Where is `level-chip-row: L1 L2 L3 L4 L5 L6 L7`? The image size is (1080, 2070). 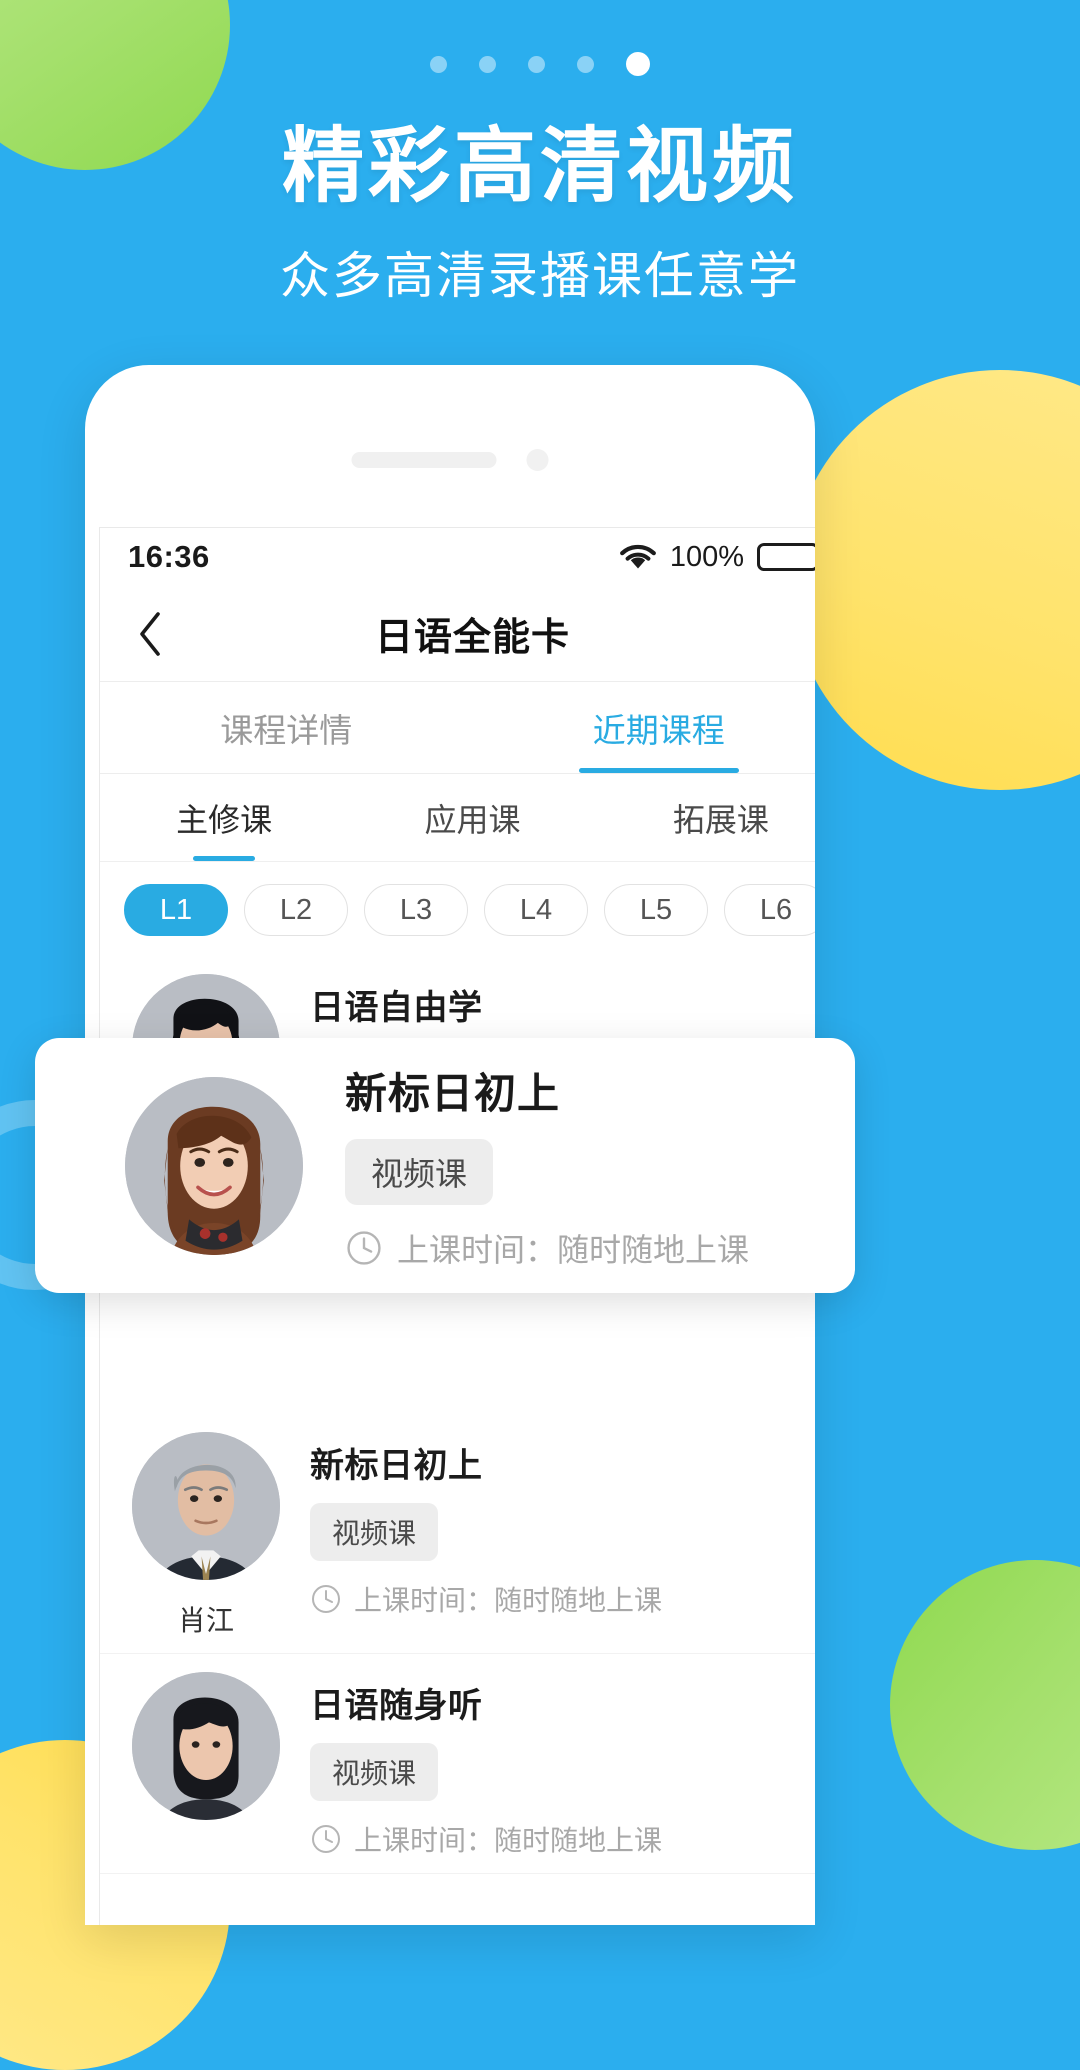 level-chip-row: L1 L2 L3 L4 L5 L6 L7 is located at coordinates (457, 909).